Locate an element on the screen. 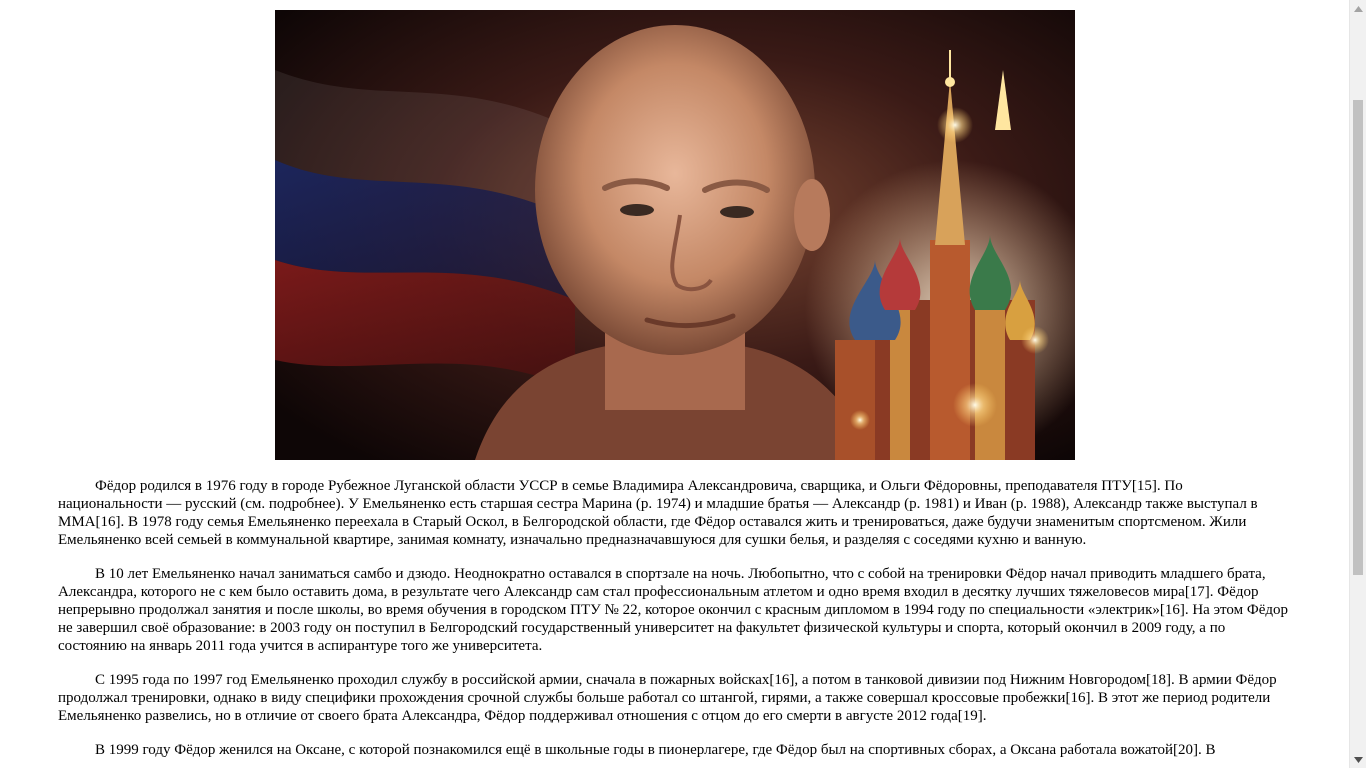  scrollbar-thumb is located at coordinates (1358, 337).